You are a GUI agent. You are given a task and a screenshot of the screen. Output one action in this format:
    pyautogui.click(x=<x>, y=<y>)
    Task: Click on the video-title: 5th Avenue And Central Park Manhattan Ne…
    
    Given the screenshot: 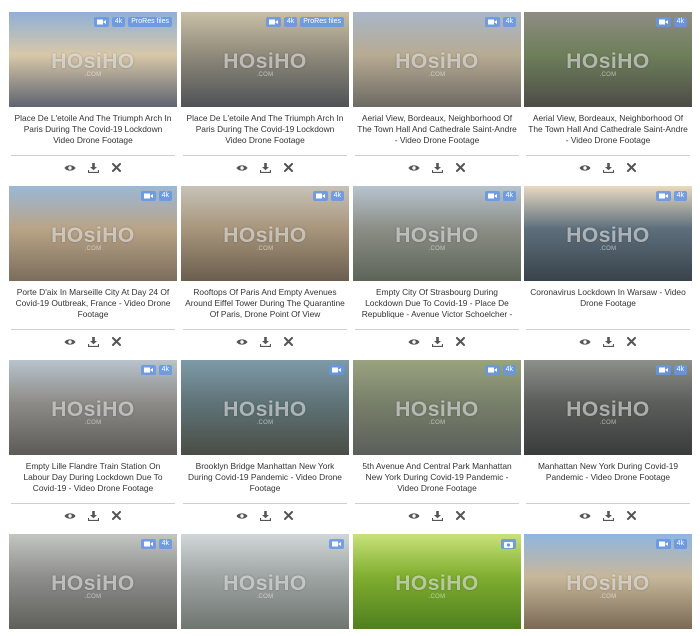 What is the action you would take?
    pyautogui.click(x=437, y=479)
    